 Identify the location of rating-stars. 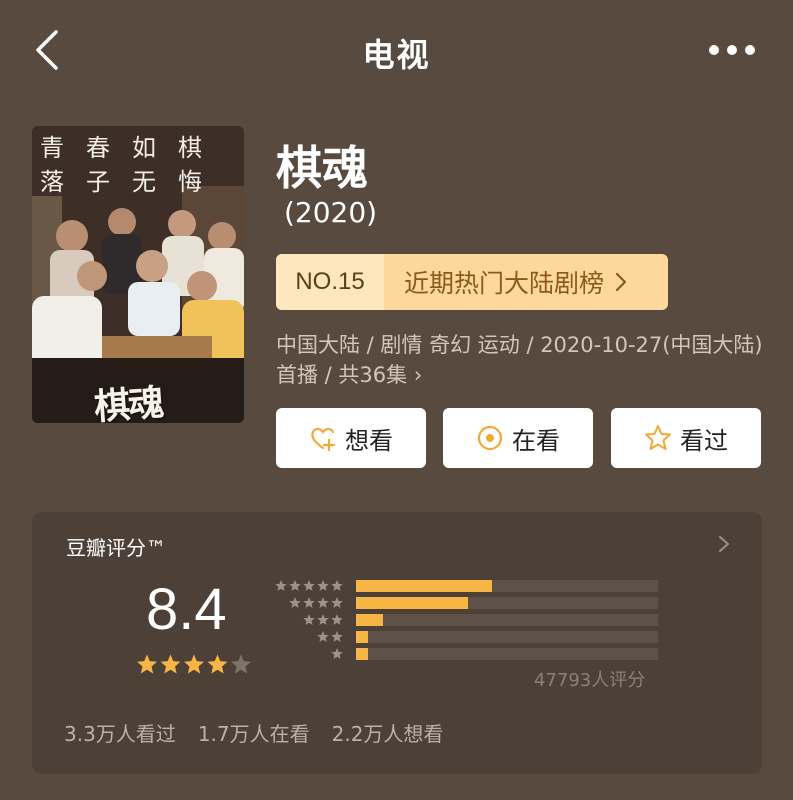
(194, 664).